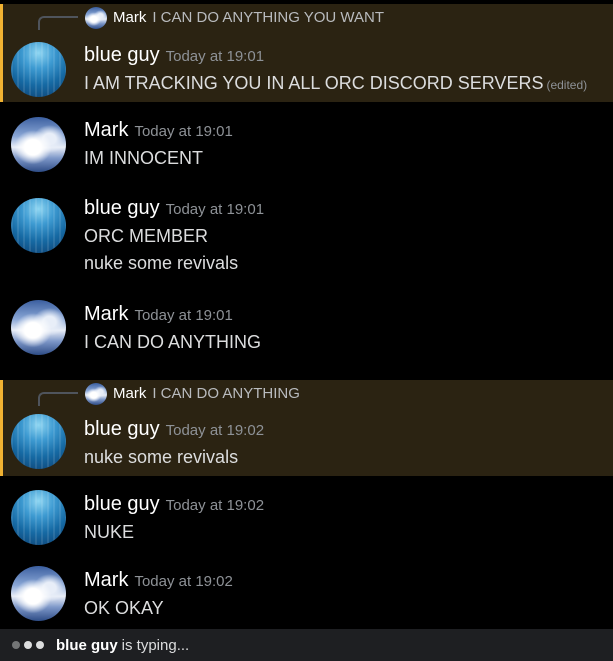 The image size is (613, 661). What do you see at coordinates (146, 236) in the screenshot?
I see `message-text: ORC MEMBER` at bounding box center [146, 236].